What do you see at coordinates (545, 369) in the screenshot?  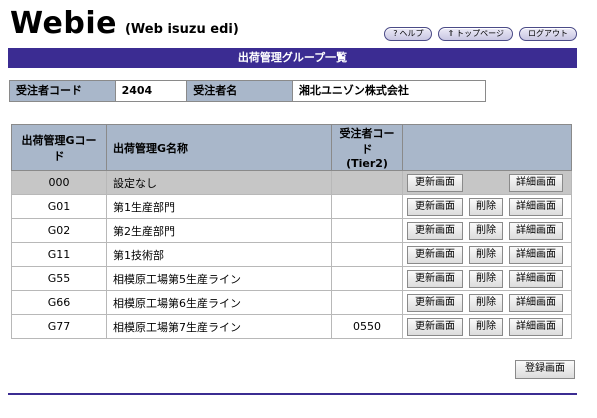 I see `register-button: 登録画面` at bounding box center [545, 369].